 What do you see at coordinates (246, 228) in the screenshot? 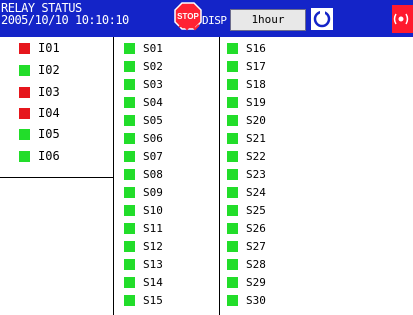
I see `list-item: S26` at bounding box center [246, 228].